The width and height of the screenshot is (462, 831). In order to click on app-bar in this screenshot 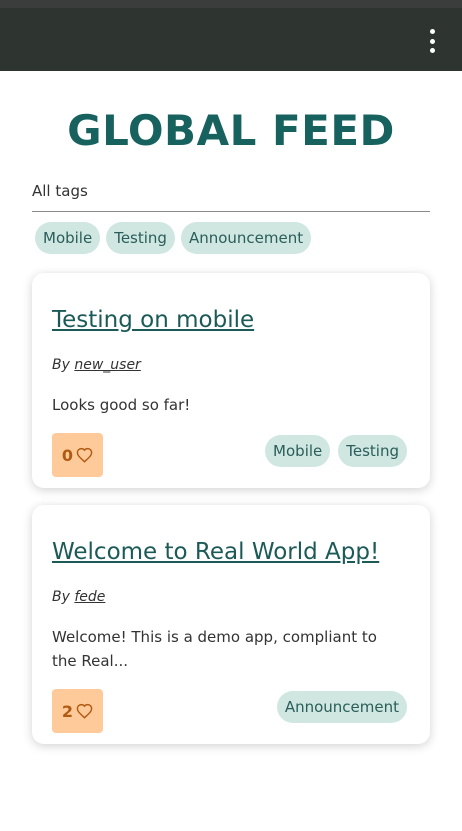, I will do `click(231, 39)`.